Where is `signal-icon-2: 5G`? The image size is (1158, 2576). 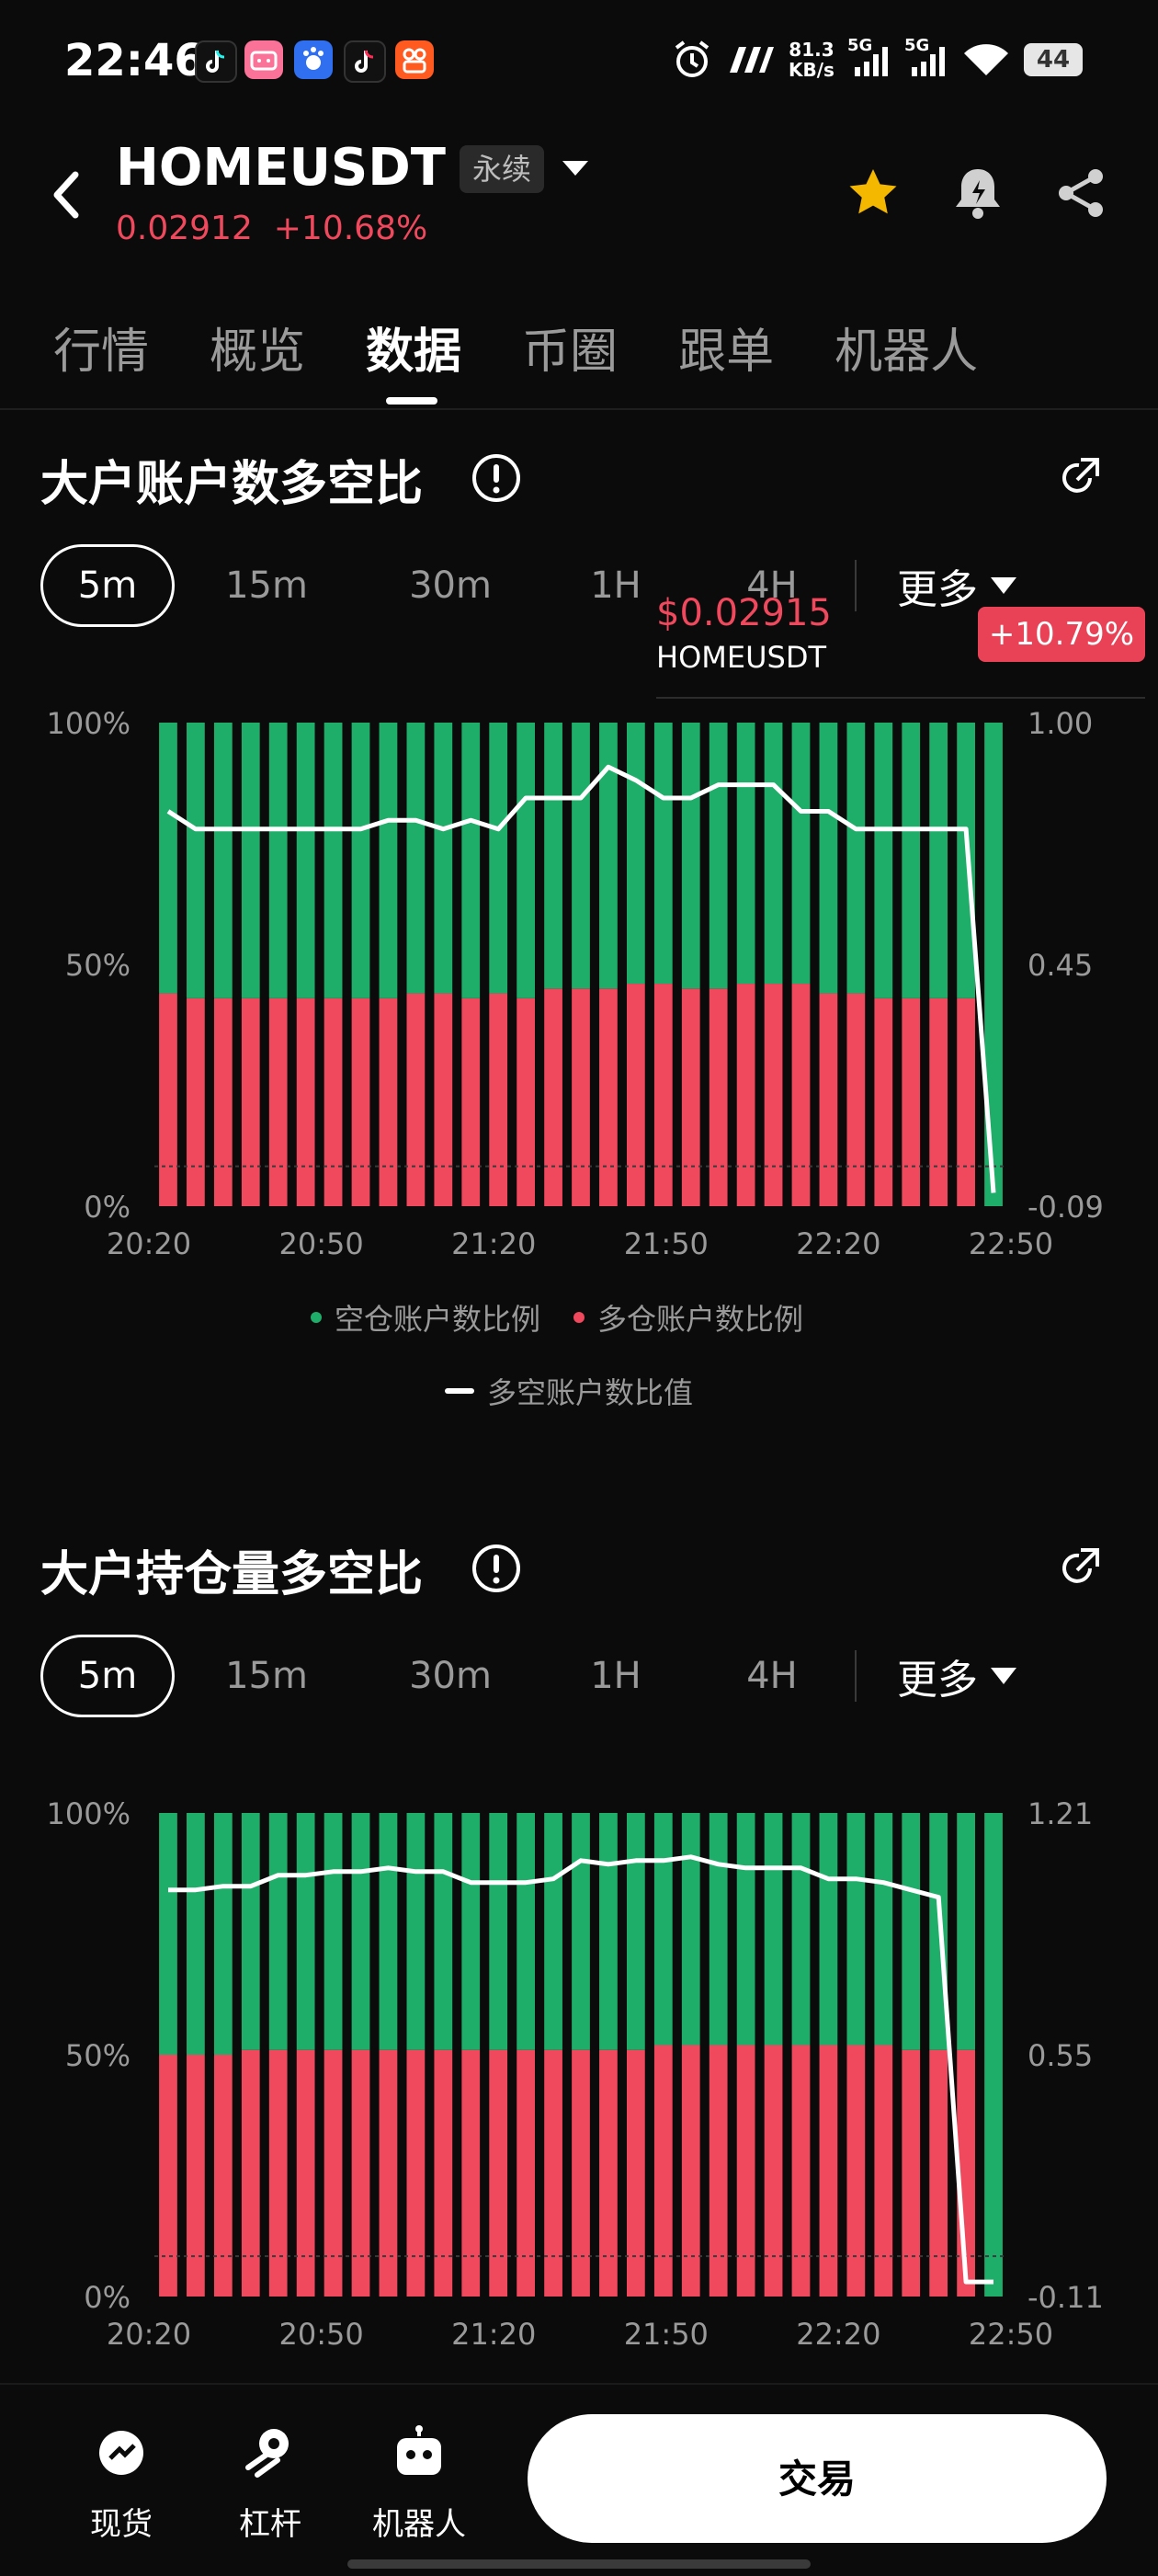
signal-icon-2: 5G is located at coordinates (926, 57).